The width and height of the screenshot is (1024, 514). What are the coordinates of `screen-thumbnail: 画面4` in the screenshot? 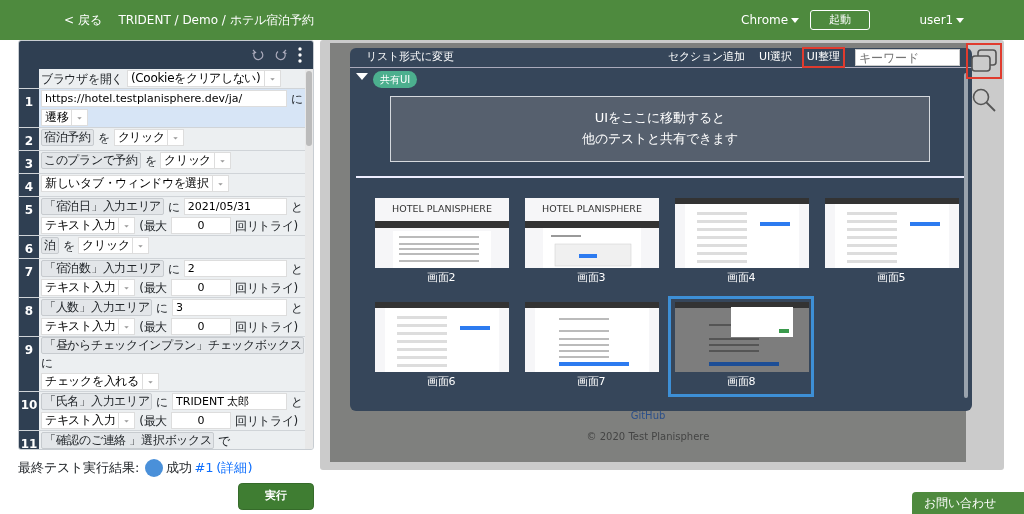 It's located at (741, 242).